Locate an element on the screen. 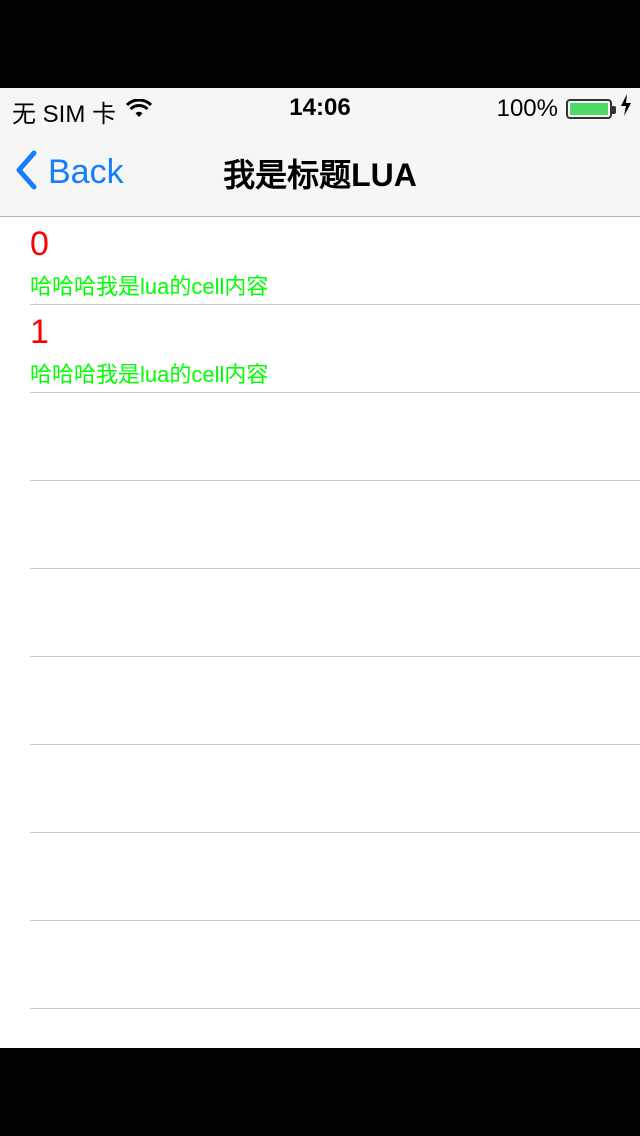 Image resolution: width=640 pixels, height=1136 pixels. table-row: 1 哈哈哈我是lua的cell内容 is located at coordinates (335, 349).